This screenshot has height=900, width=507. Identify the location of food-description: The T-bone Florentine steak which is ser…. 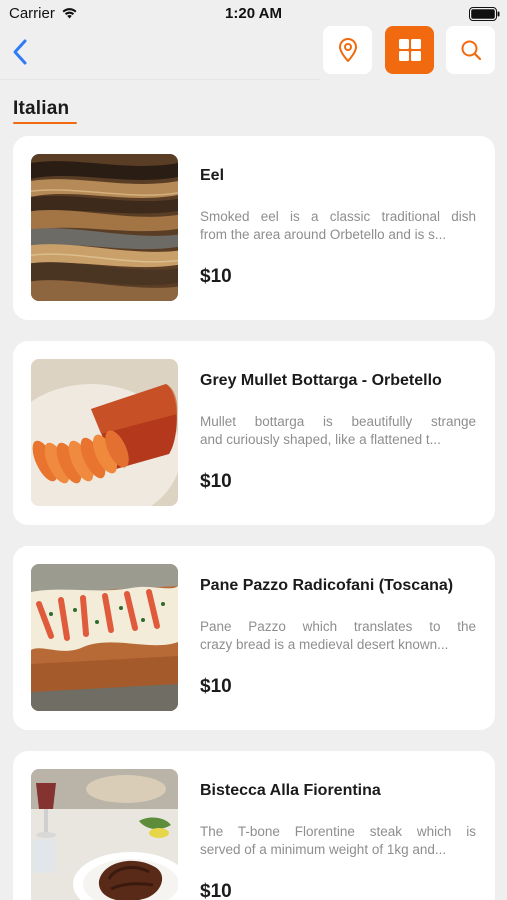
(338, 841).